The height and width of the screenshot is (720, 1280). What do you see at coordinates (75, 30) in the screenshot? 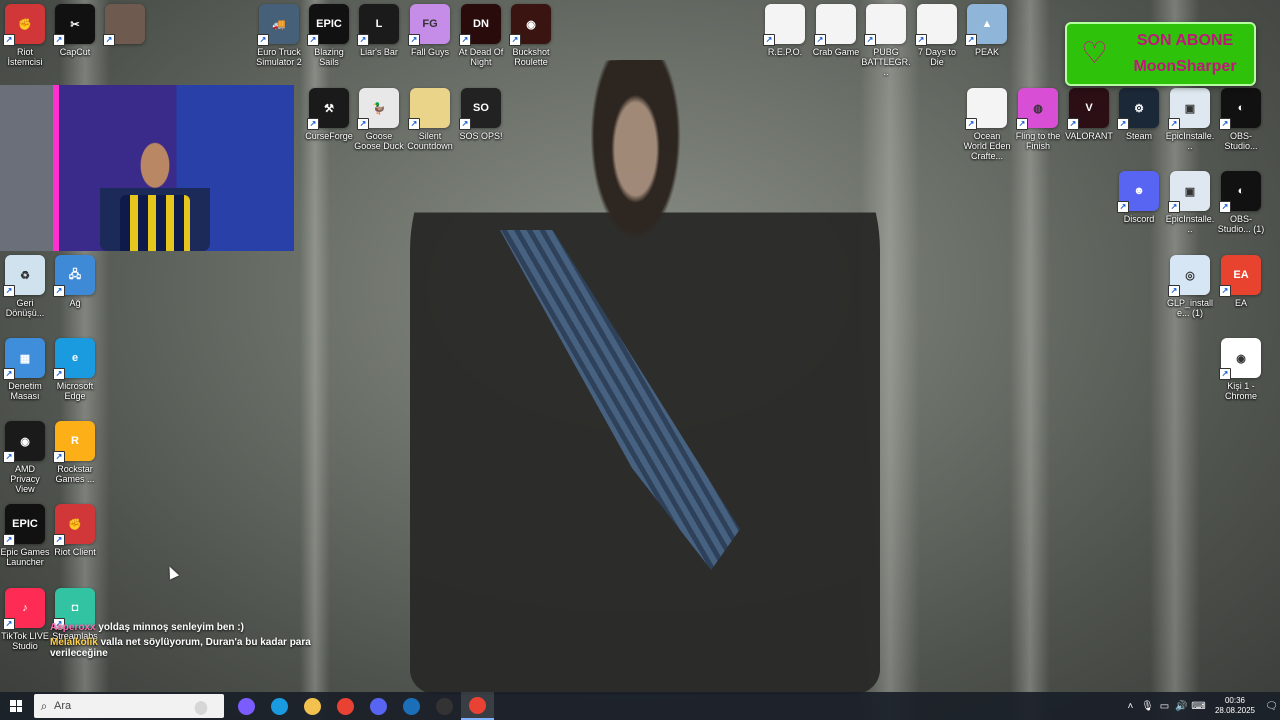
I see `desktop-icon-capcut: ✂ ↗ CapCut` at bounding box center [75, 30].